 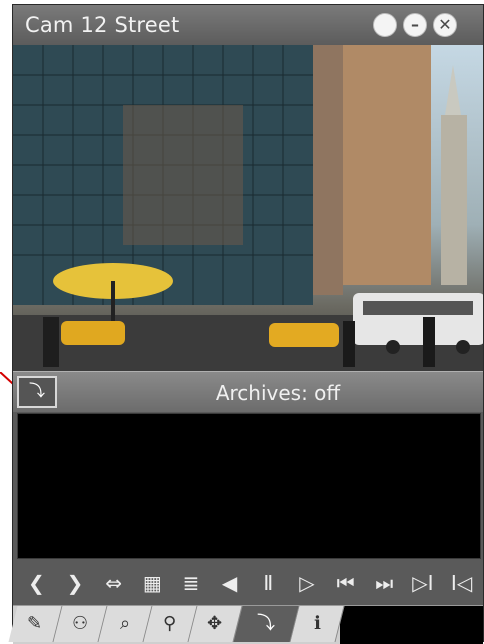 I want to click on skip-start-icon: ⏮, so click(x=346, y=583).